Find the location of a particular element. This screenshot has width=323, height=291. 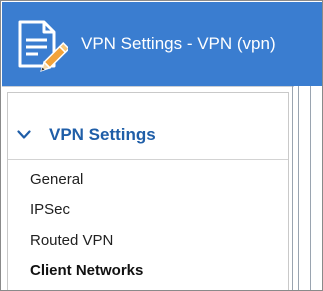

content-top-border is located at coordinates (162, 86).